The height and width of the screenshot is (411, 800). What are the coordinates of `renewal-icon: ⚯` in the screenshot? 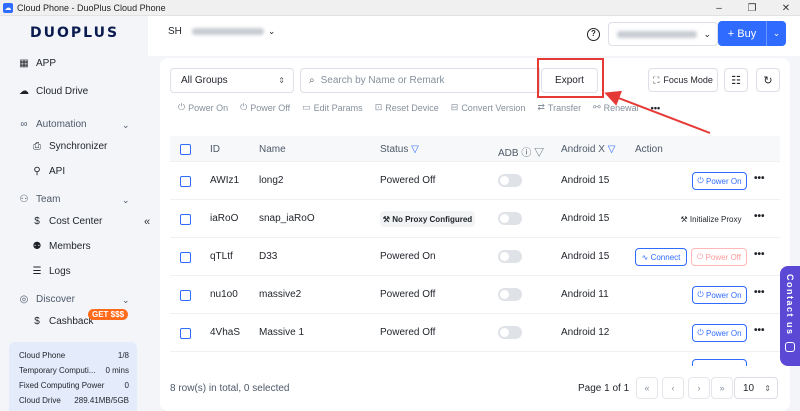 It's located at (597, 107).